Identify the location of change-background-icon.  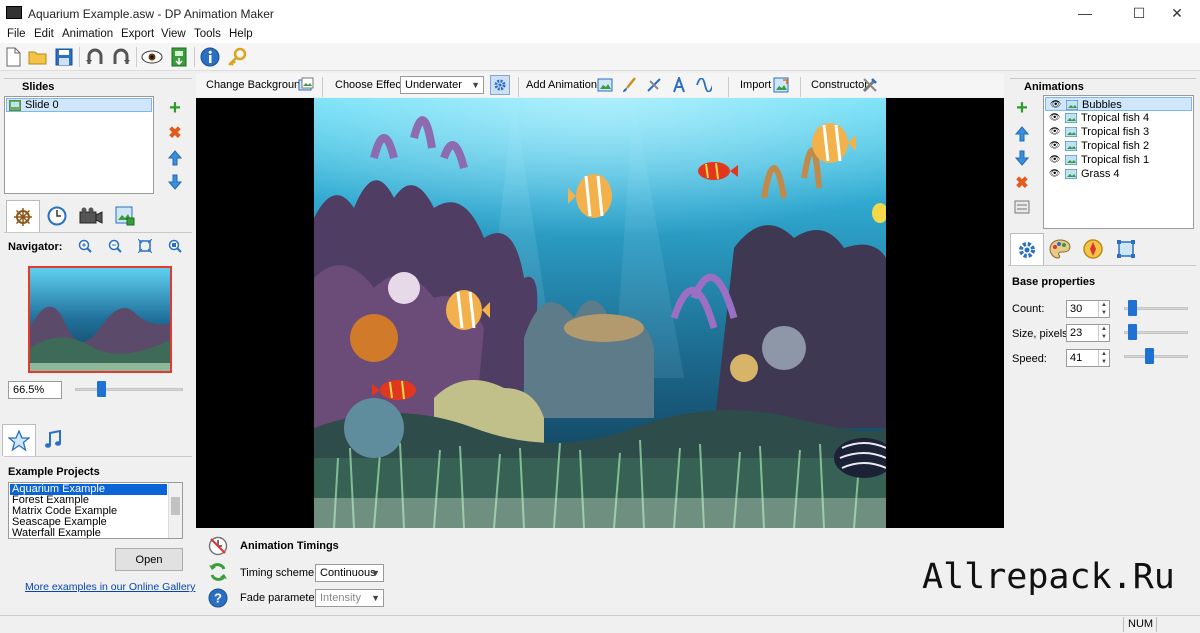
(306, 85).